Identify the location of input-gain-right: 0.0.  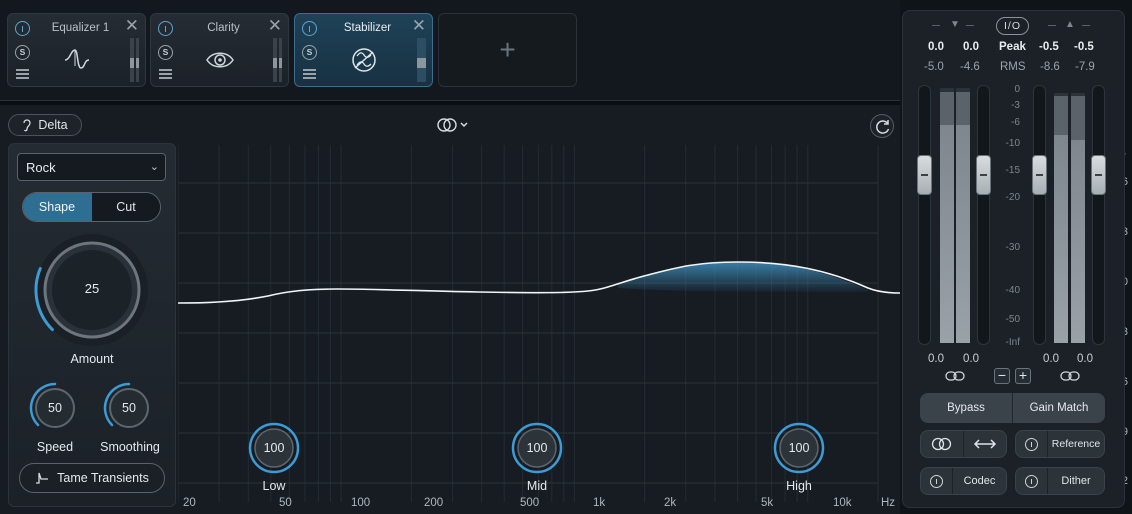
(971, 359).